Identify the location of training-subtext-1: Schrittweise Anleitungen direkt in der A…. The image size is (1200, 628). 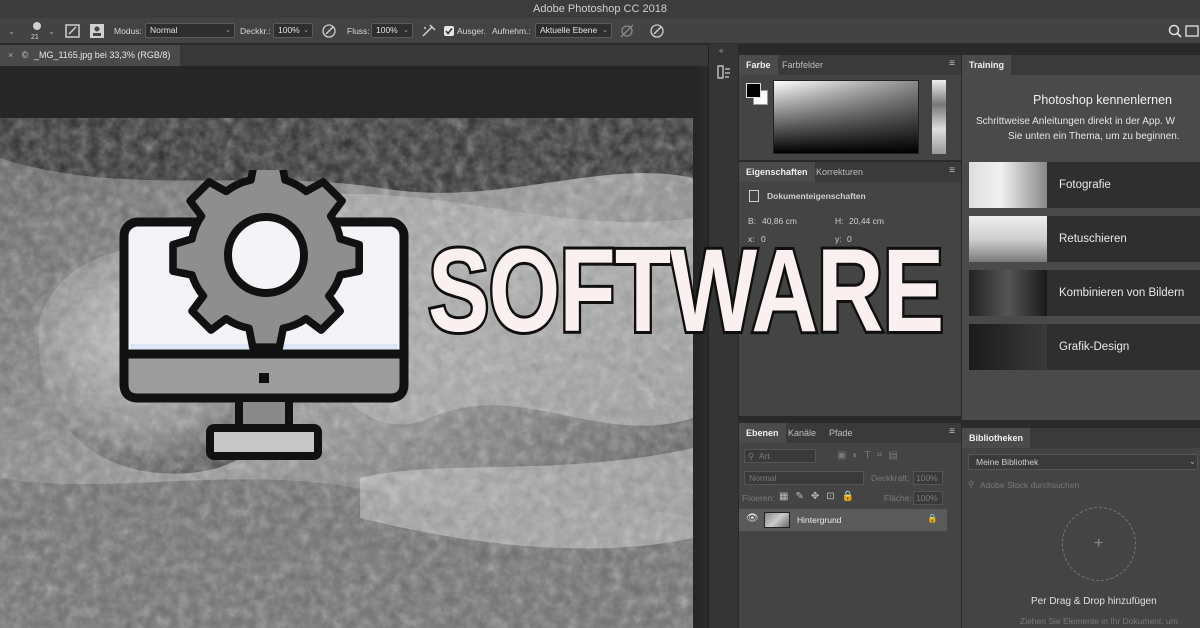
(1075, 121).